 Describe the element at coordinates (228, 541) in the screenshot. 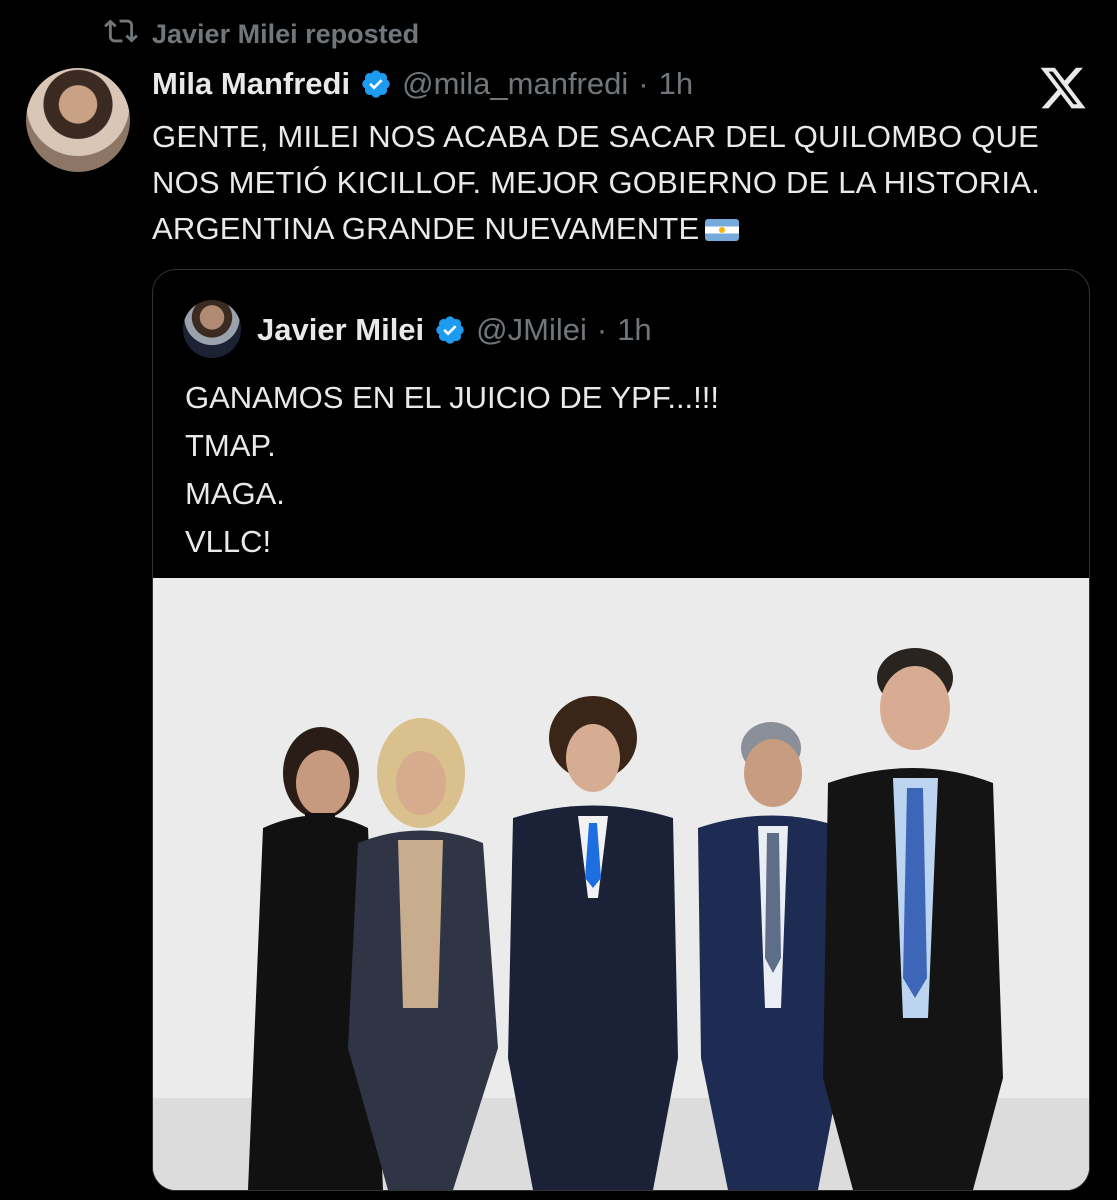

I see `quoted-line: VLLC!` at that location.